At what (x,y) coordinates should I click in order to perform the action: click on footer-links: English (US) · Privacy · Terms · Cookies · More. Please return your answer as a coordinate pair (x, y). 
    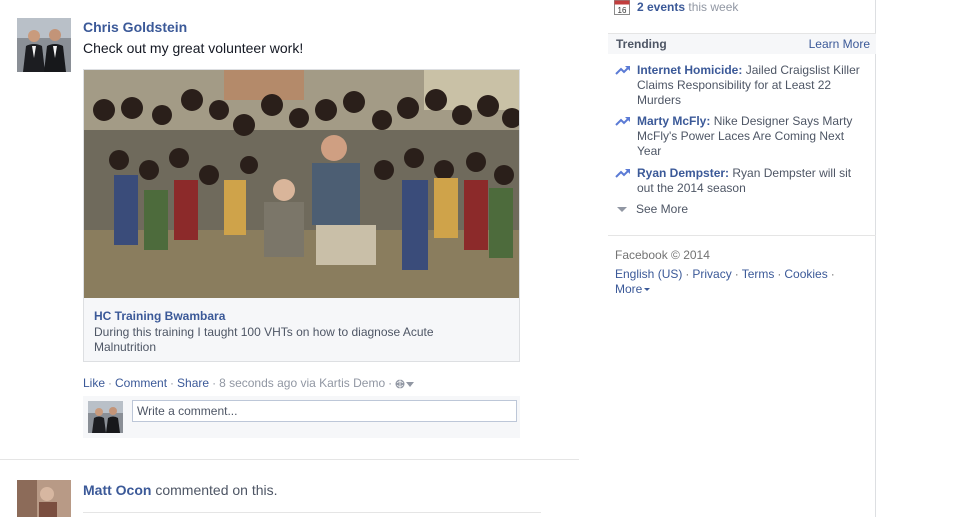
    Looking at the image, I should click on (725, 281).